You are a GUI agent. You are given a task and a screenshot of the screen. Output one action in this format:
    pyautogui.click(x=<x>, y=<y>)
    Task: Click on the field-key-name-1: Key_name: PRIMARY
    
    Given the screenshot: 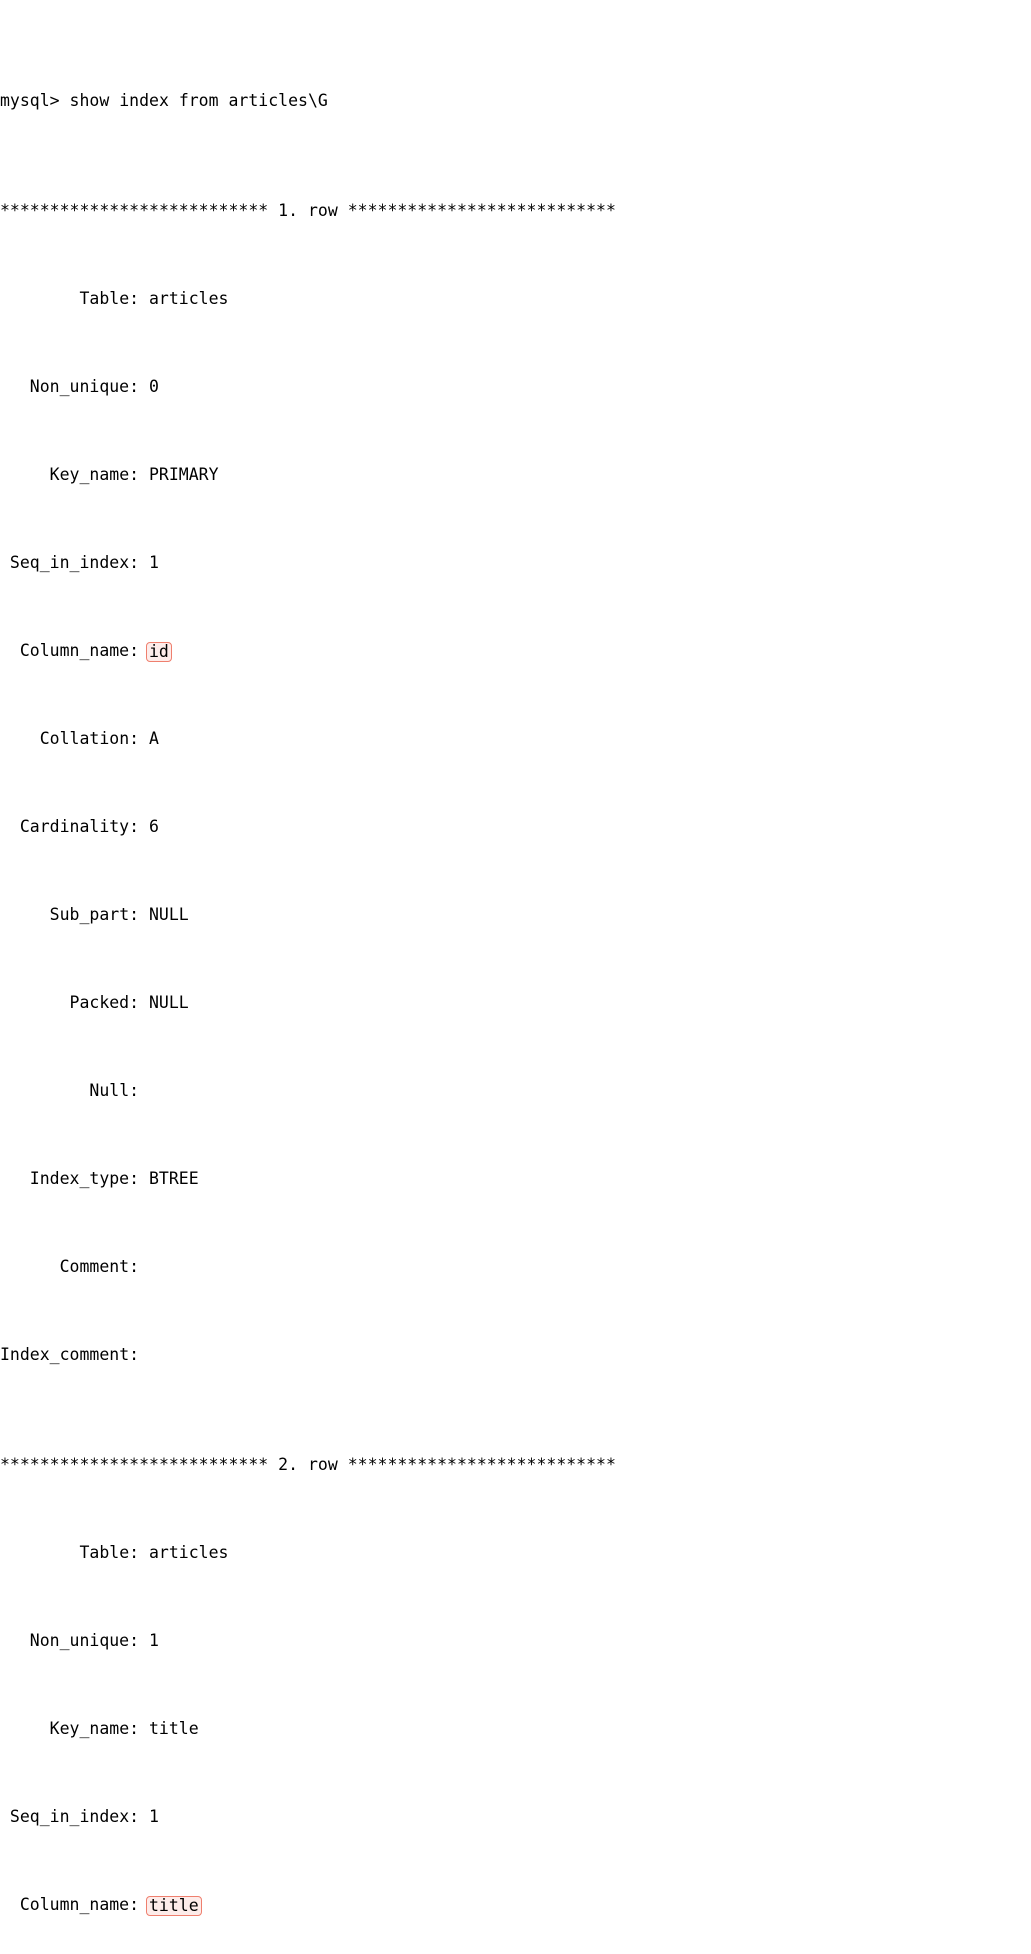 What is the action you would take?
    pyautogui.click(x=515, y=475)
    